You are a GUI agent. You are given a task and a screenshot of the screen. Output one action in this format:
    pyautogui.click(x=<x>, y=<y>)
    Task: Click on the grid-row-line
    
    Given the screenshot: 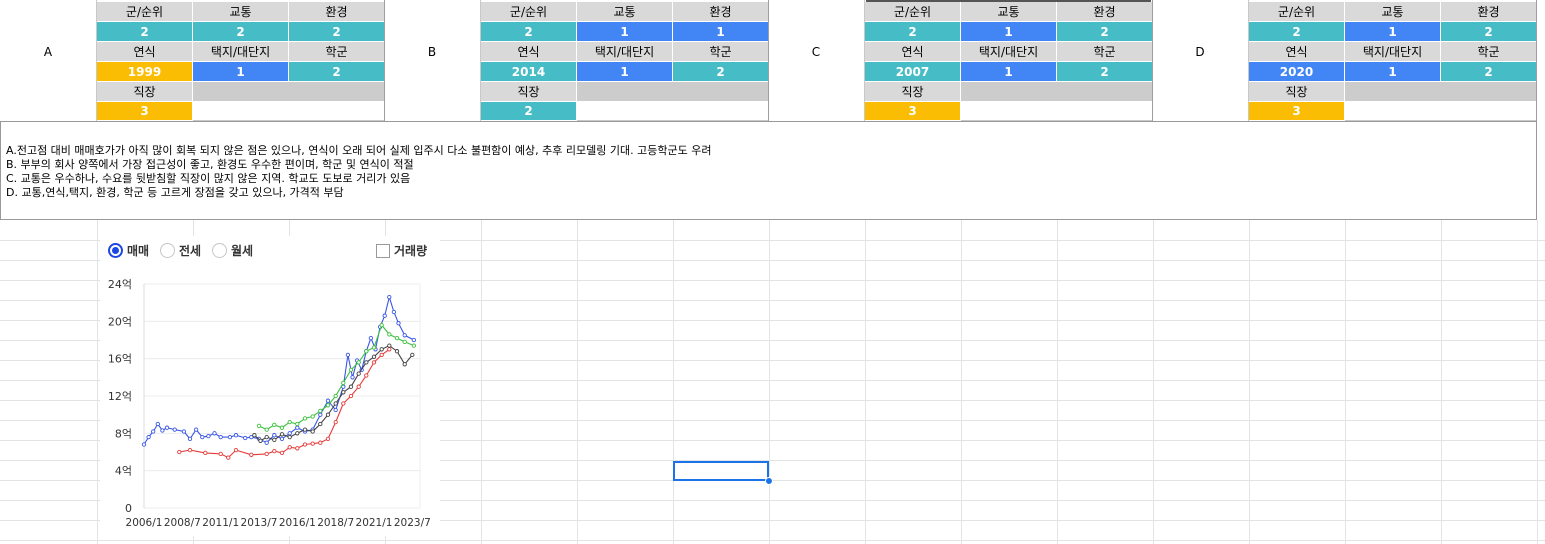 What is the action you would take?
    pyautogui.click(x=772, y=540)
    